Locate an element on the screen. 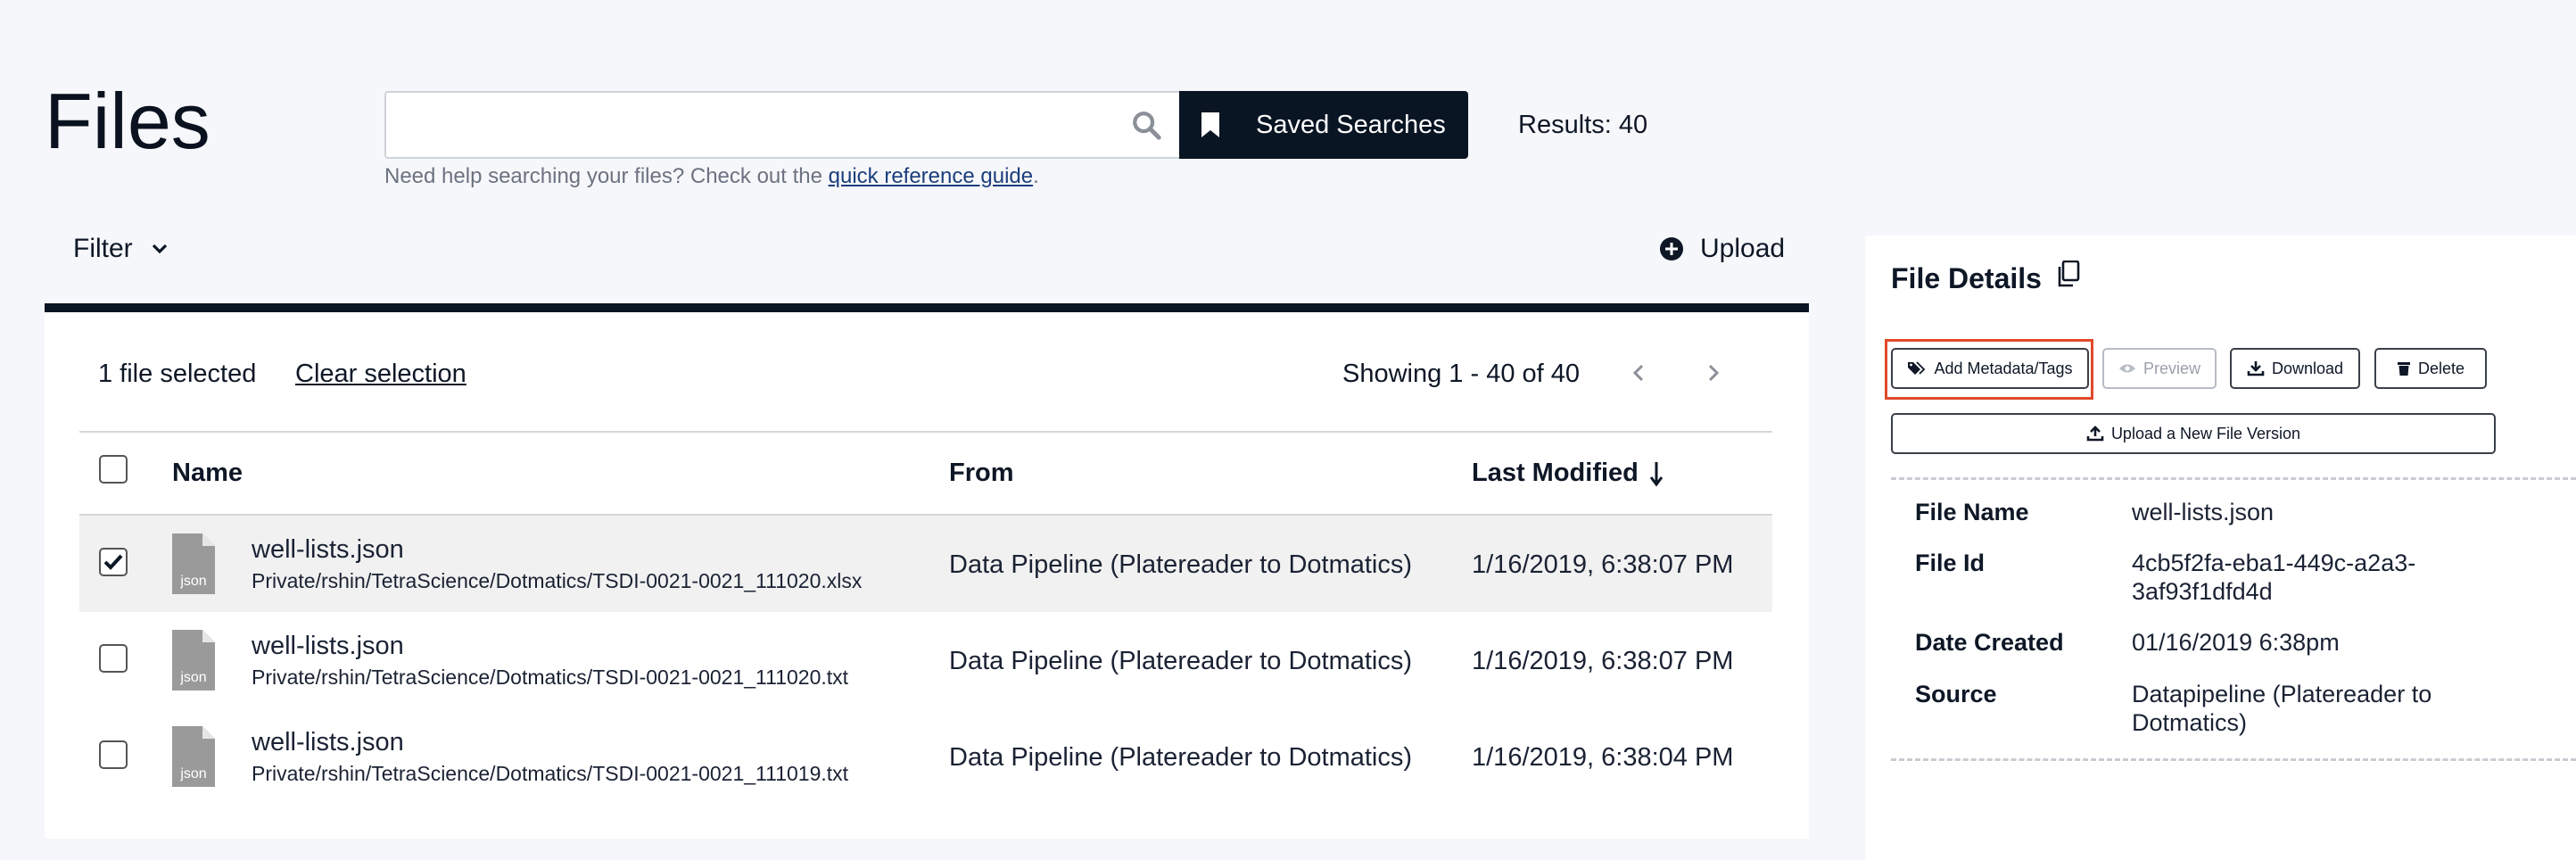  column-header-last-modified: Last Modified is located at coordinates (1568, 474).